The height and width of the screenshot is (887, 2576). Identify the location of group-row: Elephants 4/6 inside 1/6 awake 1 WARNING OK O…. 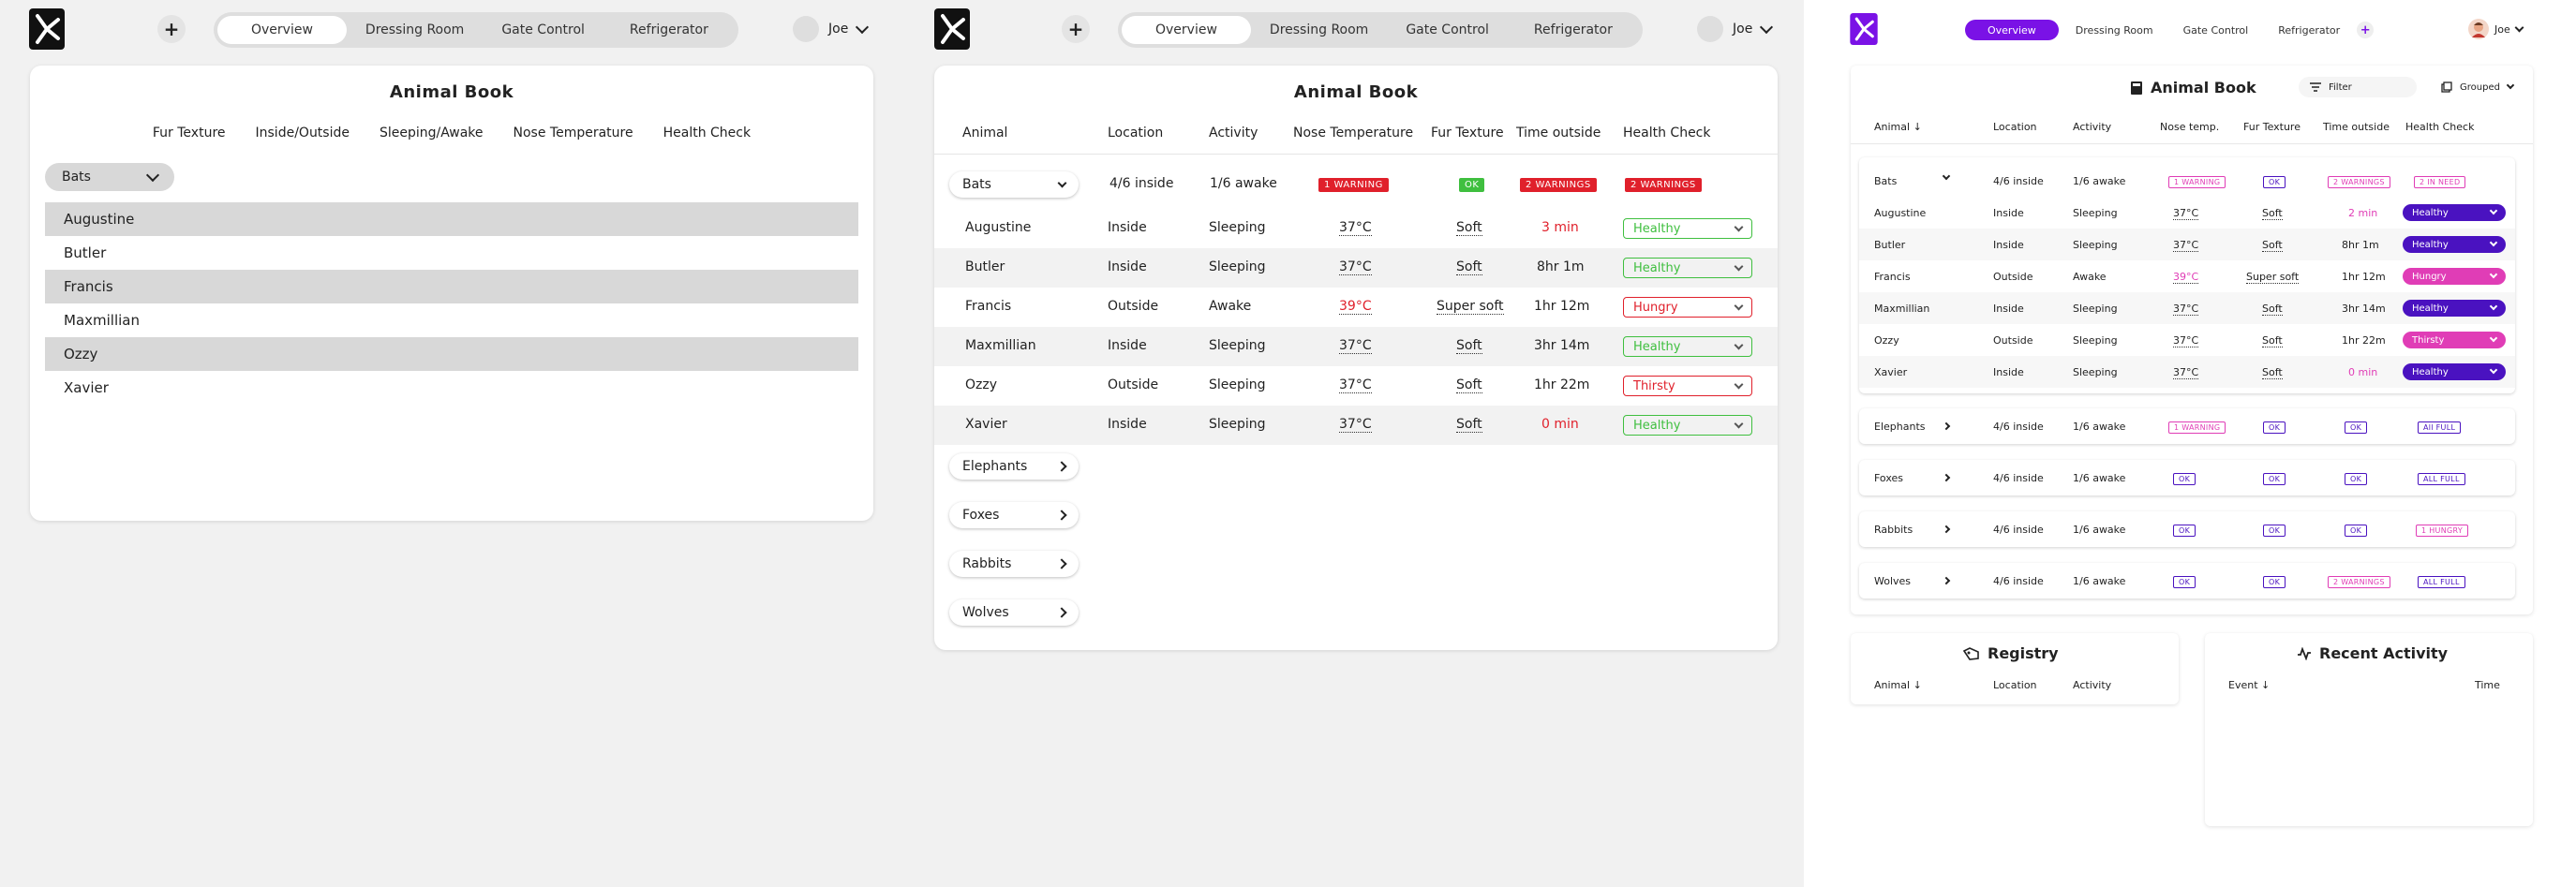
(2187, 426).